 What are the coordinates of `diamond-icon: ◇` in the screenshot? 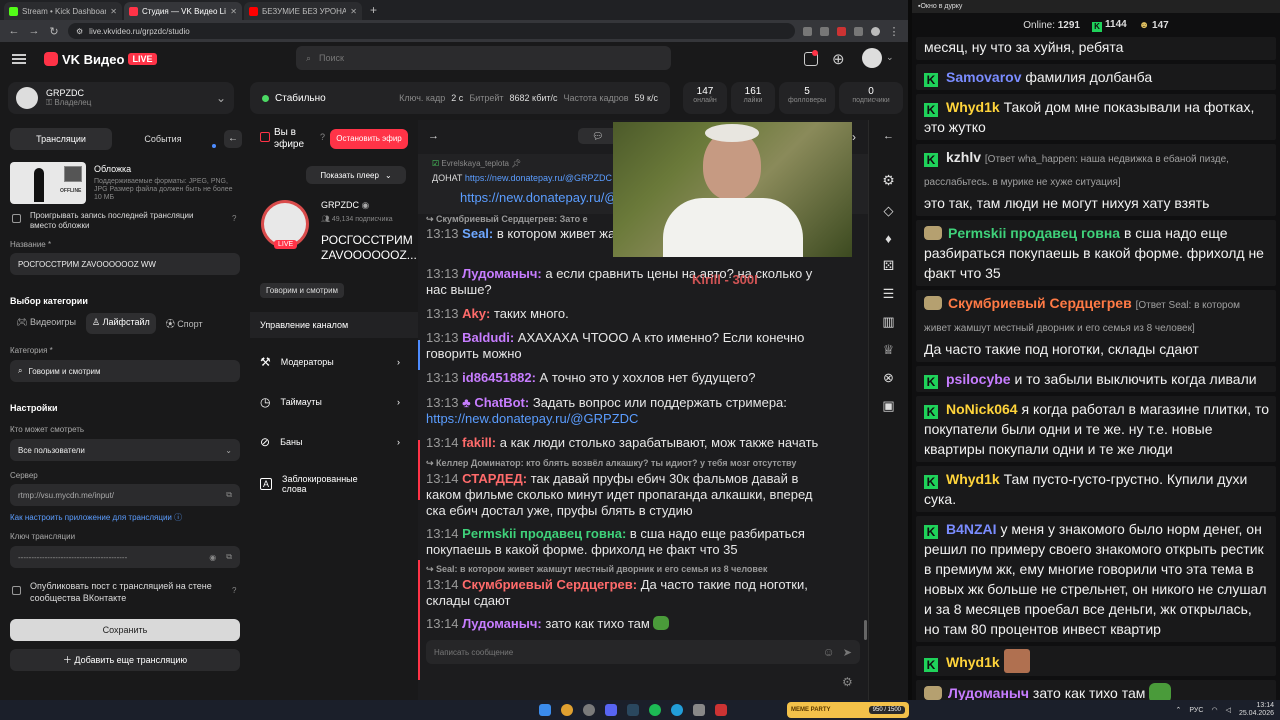 It's located at (888, 211).